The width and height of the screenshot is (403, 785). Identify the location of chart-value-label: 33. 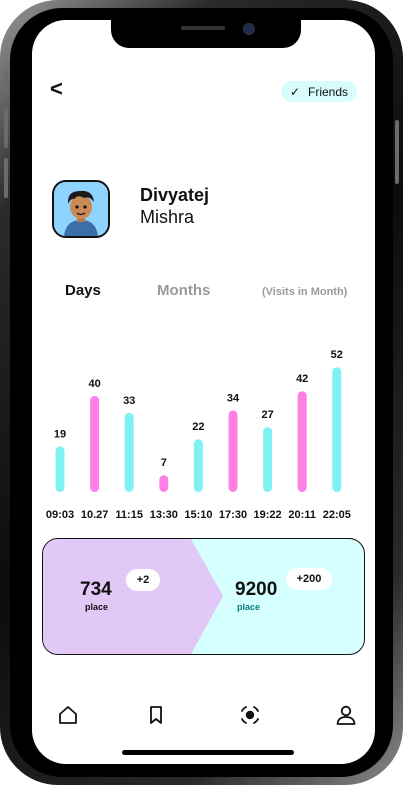
(129, 401).